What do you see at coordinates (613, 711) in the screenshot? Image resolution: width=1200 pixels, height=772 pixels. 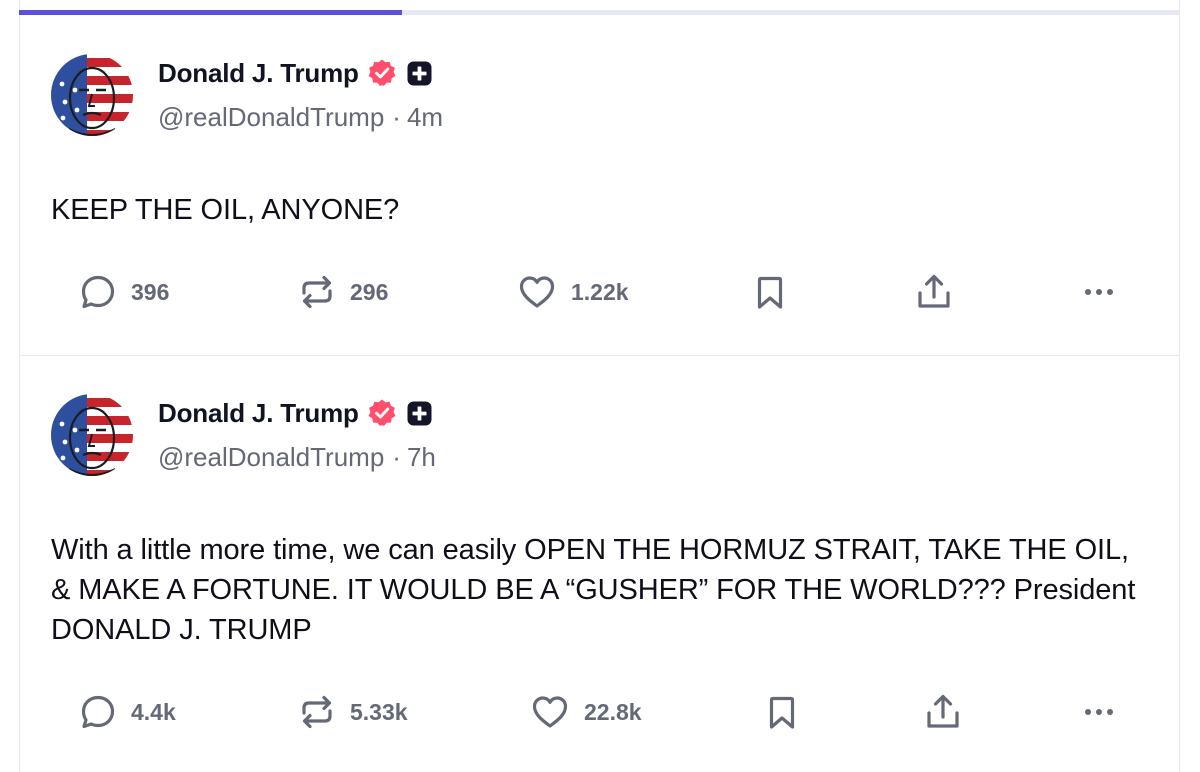 I see `like-count: 22.8k` at bounding box center [613, 711].